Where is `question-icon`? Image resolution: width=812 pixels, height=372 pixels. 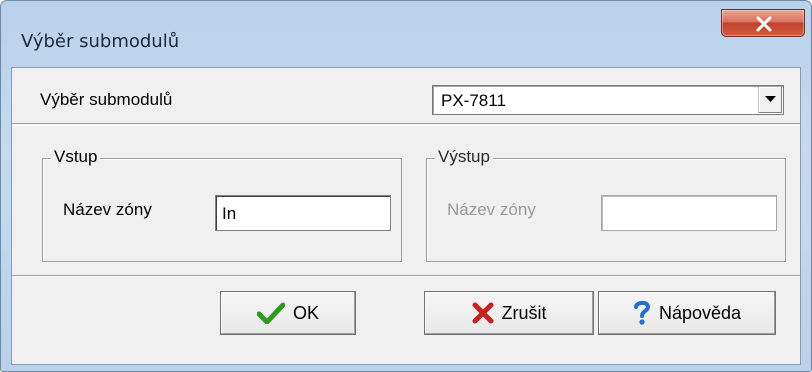
question-icon is located at coordinates (642, 313).